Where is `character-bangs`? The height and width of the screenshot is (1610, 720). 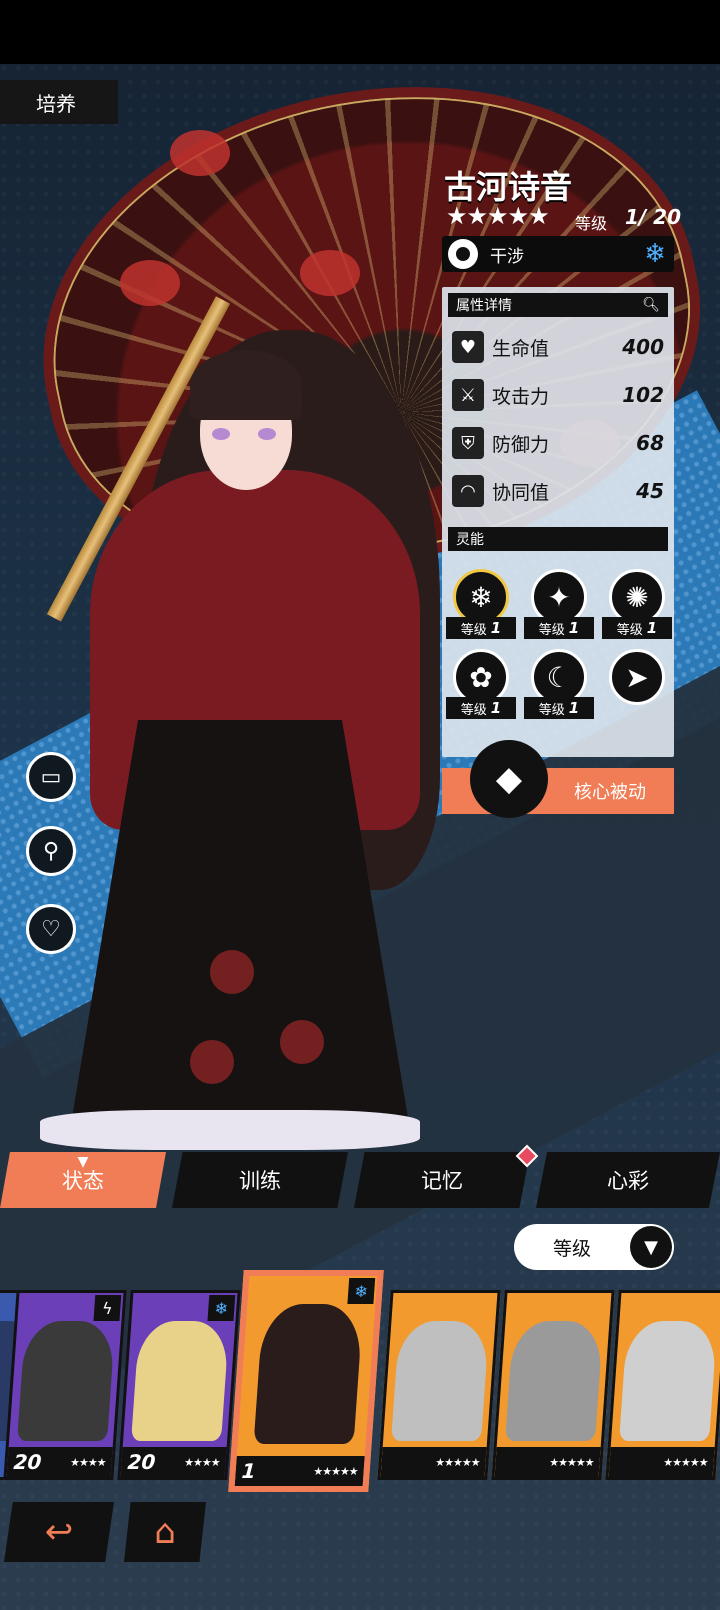
character-bangs is located at coordinates (246, 385).